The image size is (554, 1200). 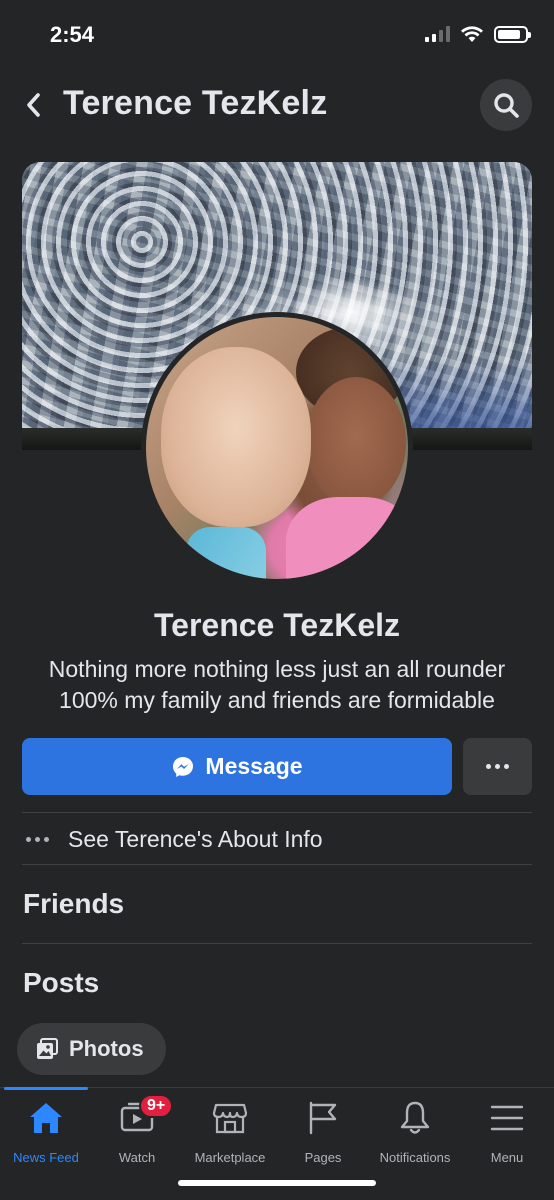 What do you see at coordinates (277, 35) in the screenshot?
I see `status-bar: 2:54` at bounding box center [277, 35].